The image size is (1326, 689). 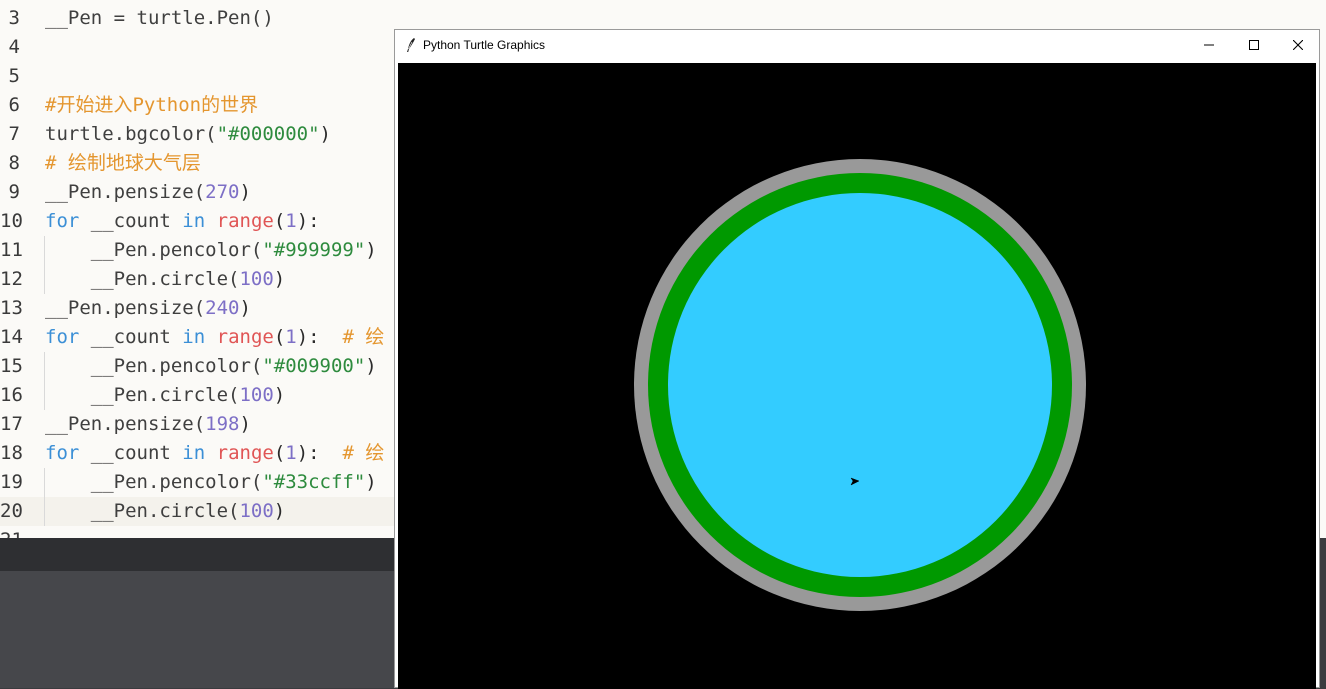 What do you see at coordinates (14, 76) in the screenshot?
I see `line-number: 5` at bounding box center [14, 76].